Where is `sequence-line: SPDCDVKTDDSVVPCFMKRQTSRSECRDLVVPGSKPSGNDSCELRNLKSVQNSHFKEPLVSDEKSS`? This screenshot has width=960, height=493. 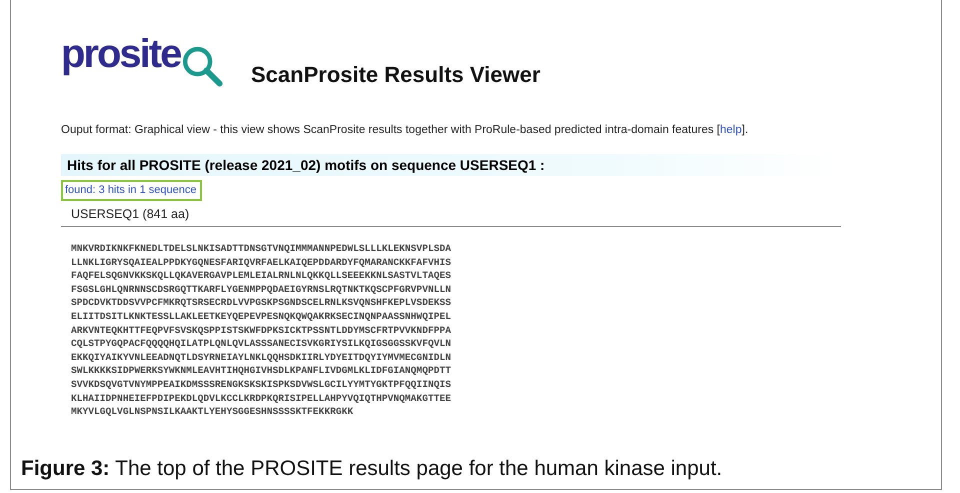 sequence-line: SPDCDVKTDDSVVPCFMKRQTSRSECRDLVVPGSKPSGNDSCELRNLKSVQNSHFKEPLVSDEKSS is located at coordinates (261, 303).